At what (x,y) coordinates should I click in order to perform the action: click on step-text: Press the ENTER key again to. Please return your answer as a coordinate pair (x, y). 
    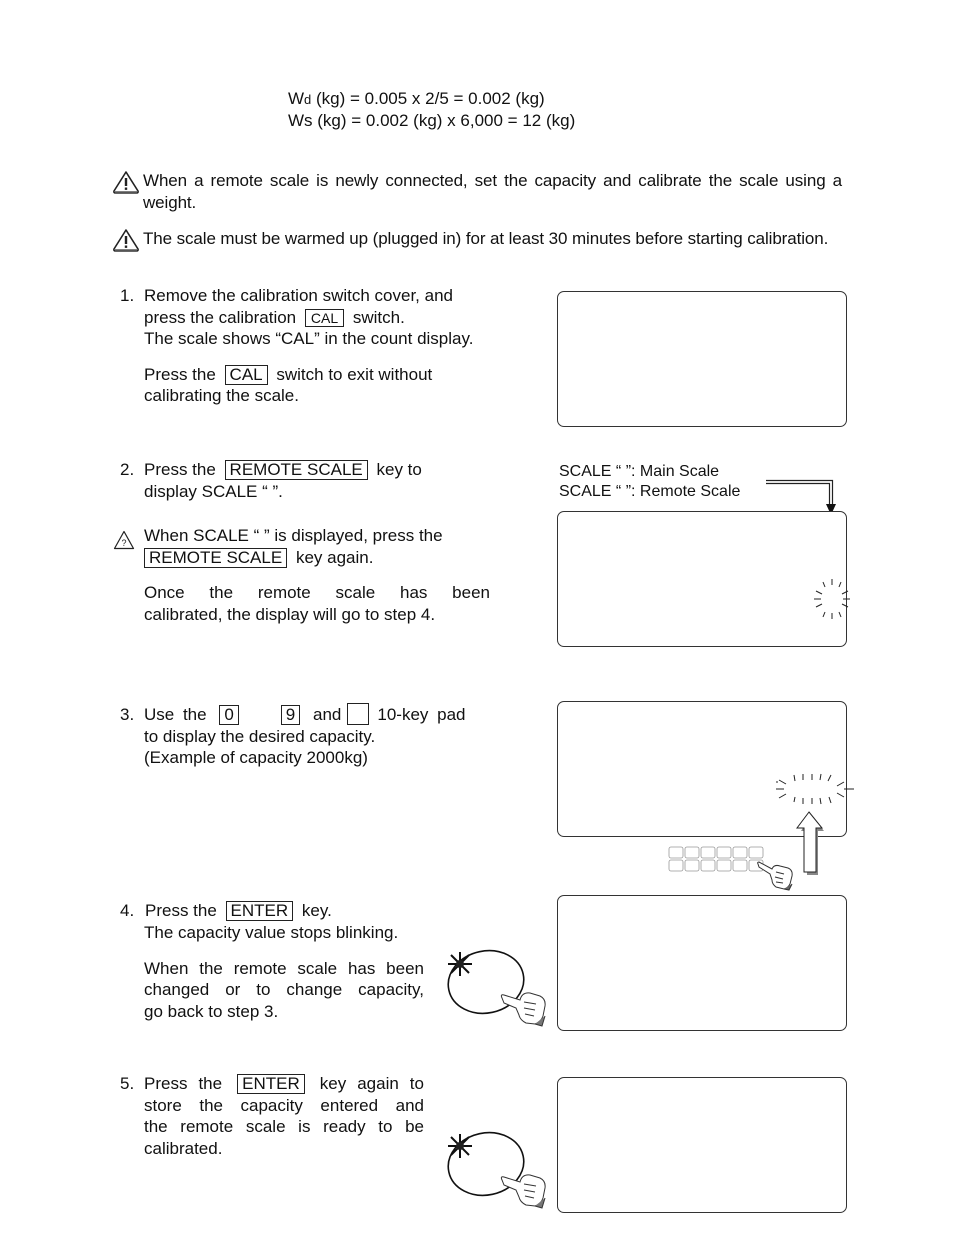
    Looking at the image, I should click on (284, 1084).